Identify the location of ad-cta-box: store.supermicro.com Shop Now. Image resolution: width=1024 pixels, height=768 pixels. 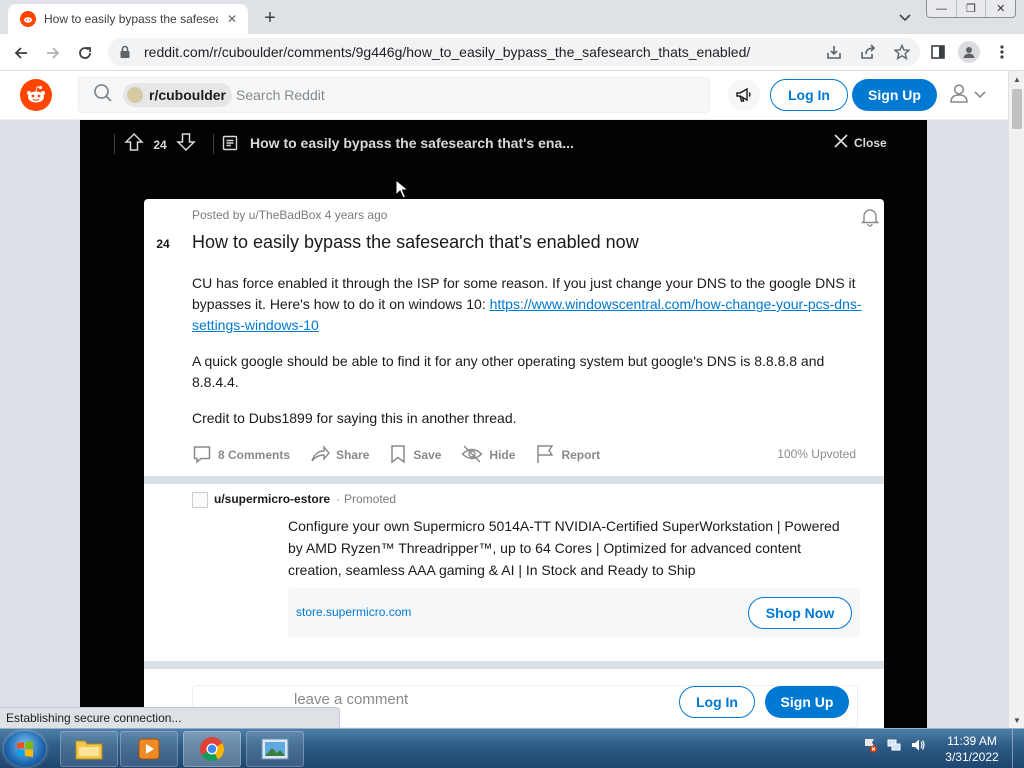
(574, 613).